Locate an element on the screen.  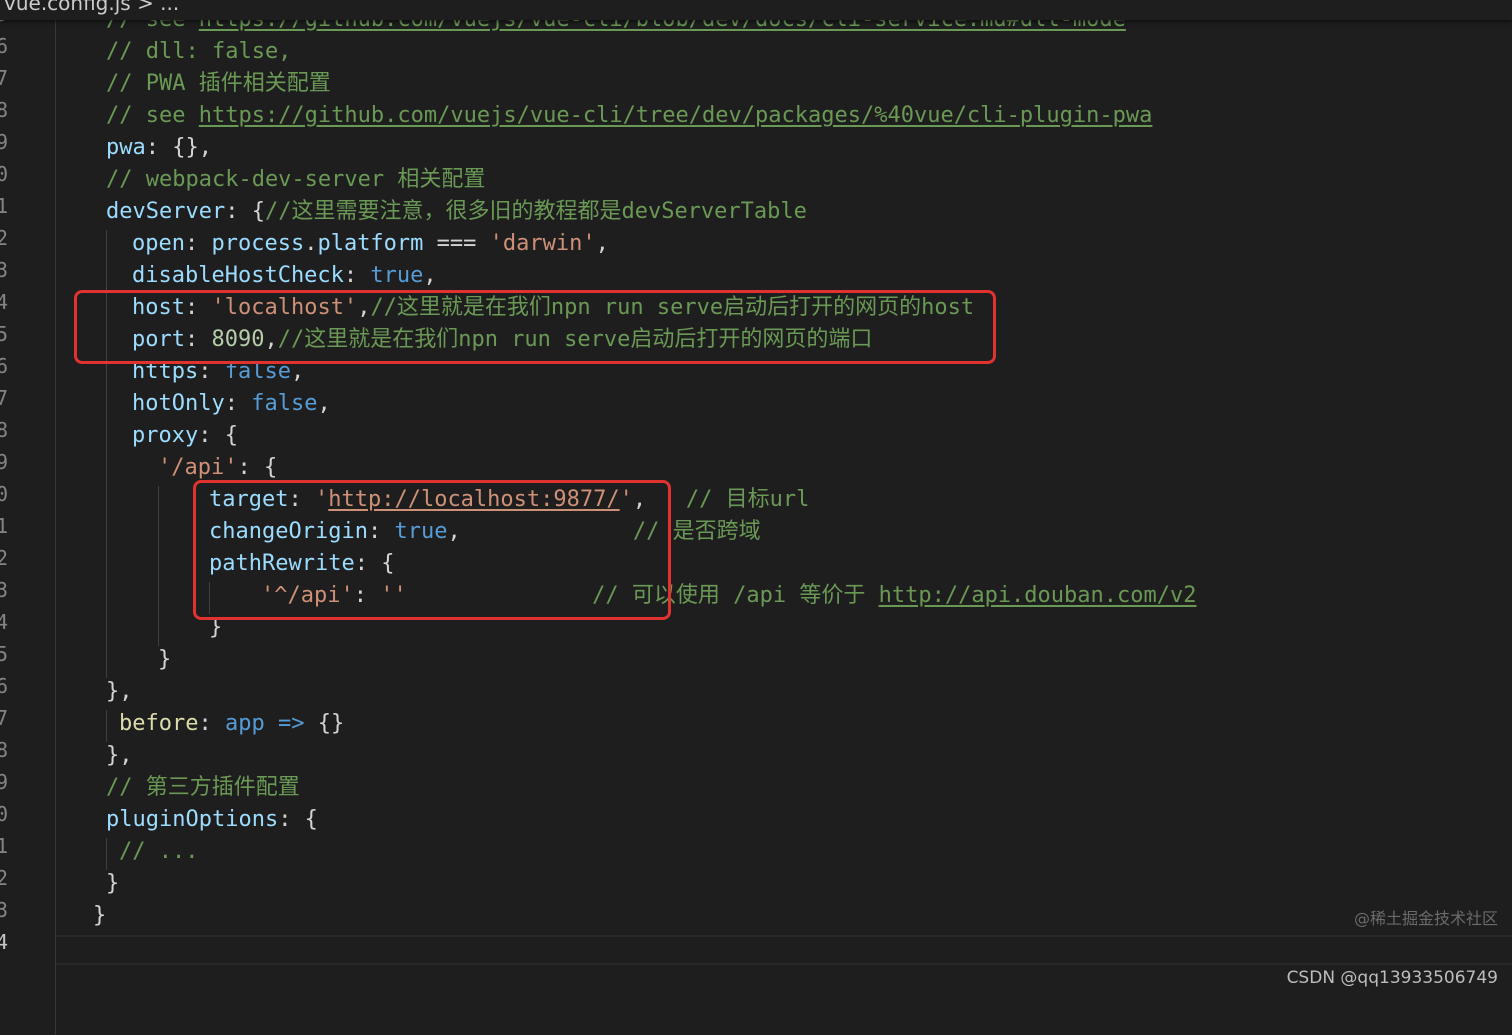
code-token: '/api' is located at coordinates (198, 467).